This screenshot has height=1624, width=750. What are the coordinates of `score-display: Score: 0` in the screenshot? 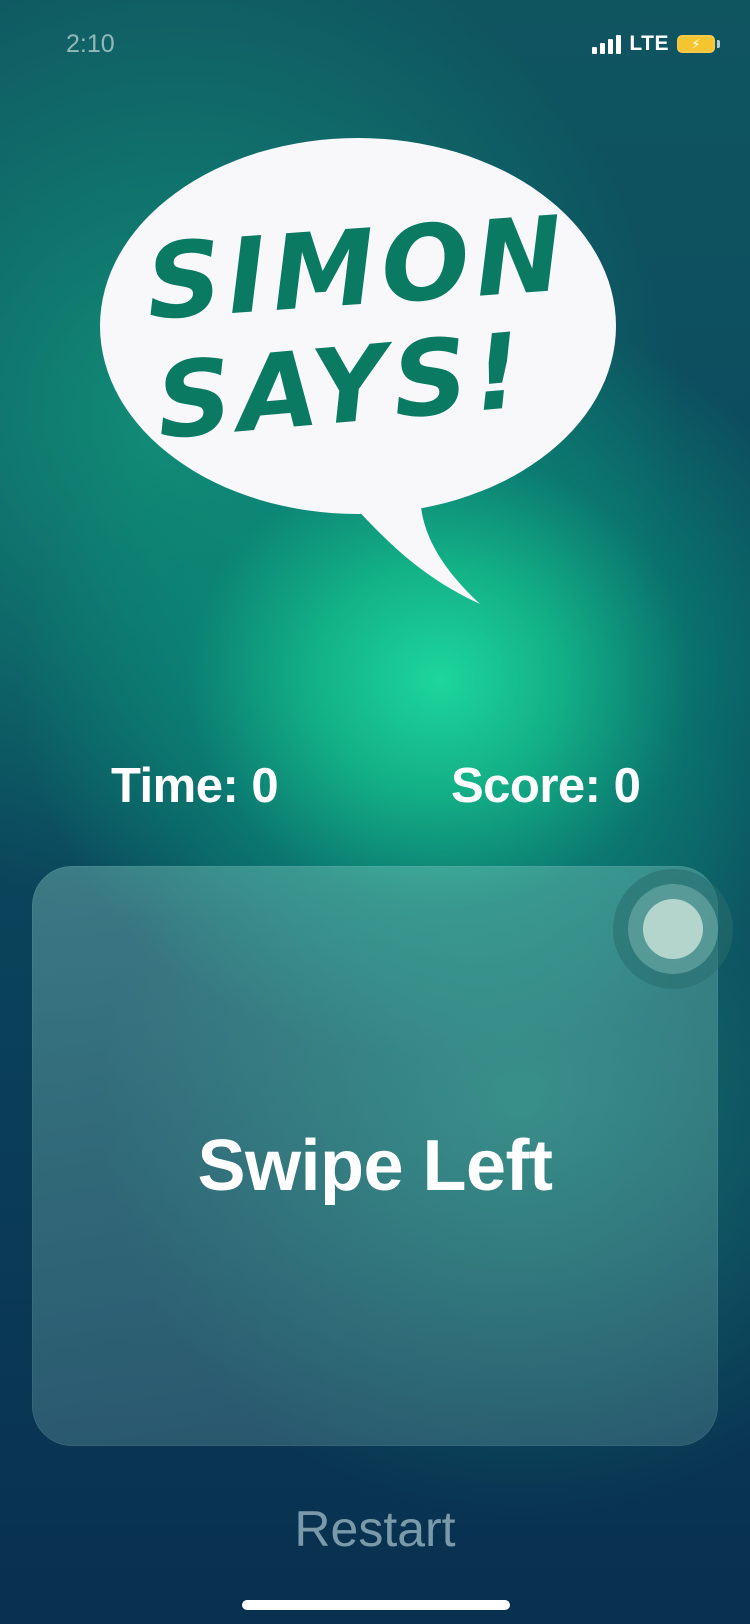 It's located at (546, 786).